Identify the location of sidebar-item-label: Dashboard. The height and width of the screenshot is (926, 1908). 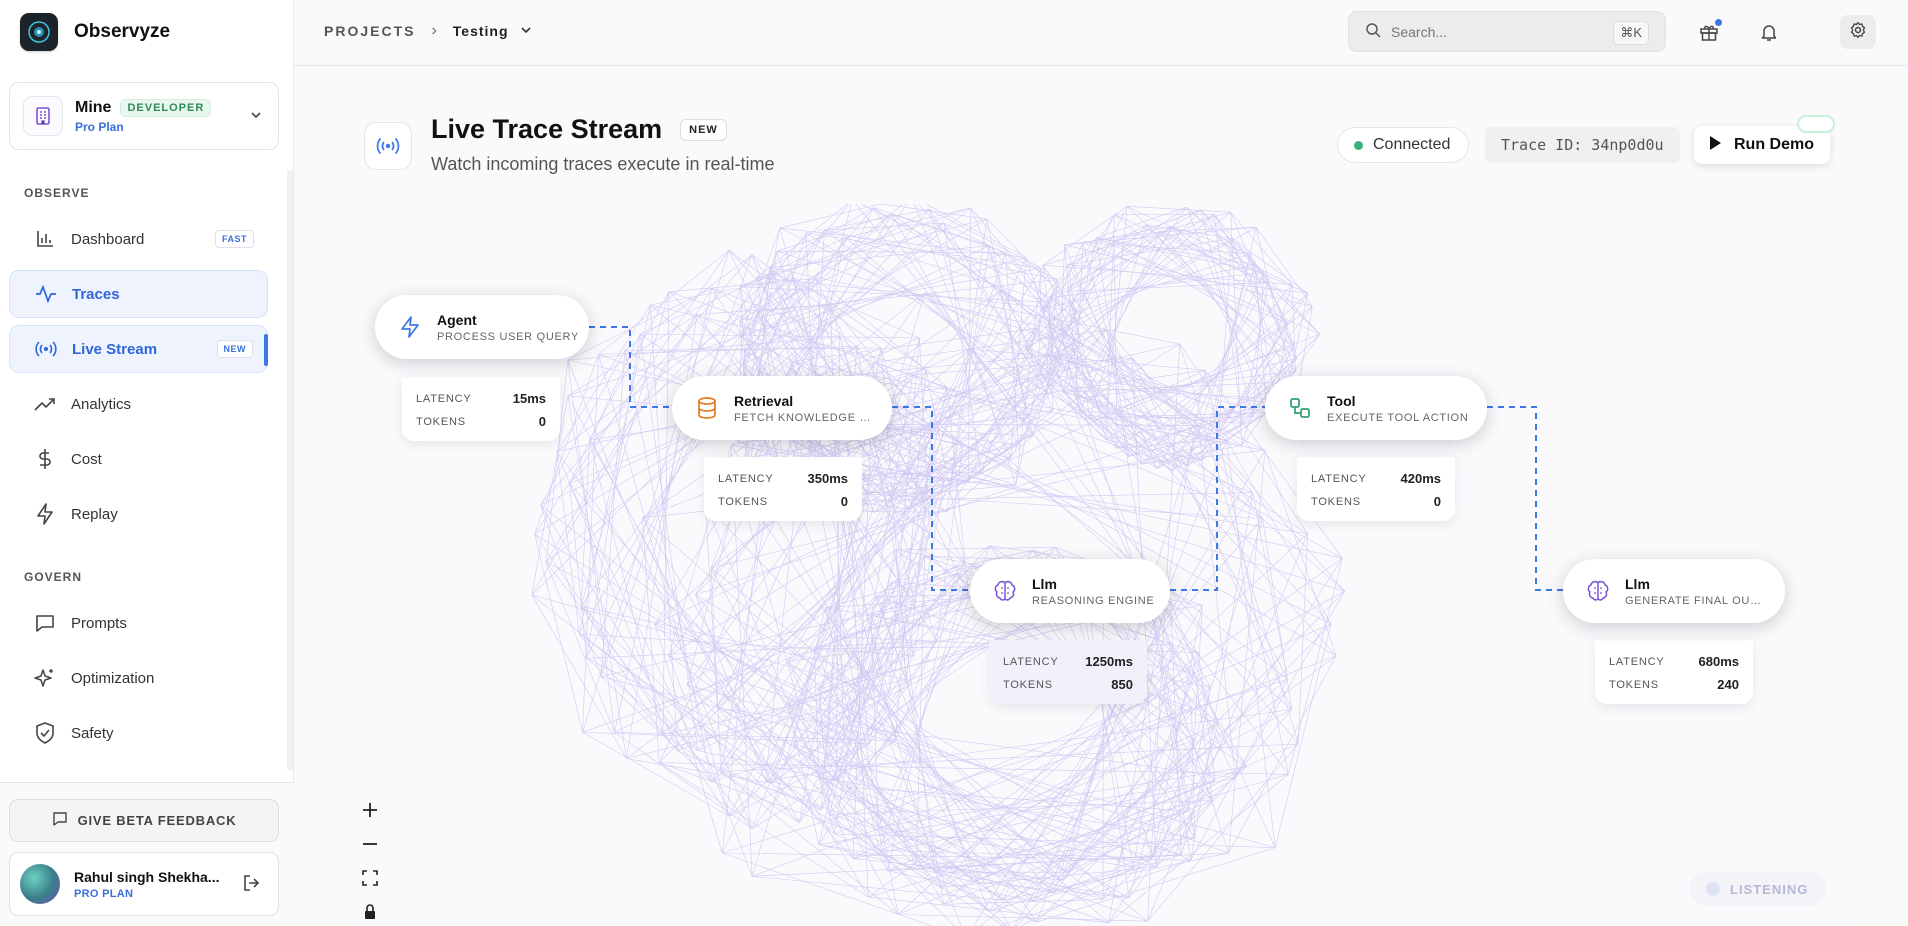
(108, 239).